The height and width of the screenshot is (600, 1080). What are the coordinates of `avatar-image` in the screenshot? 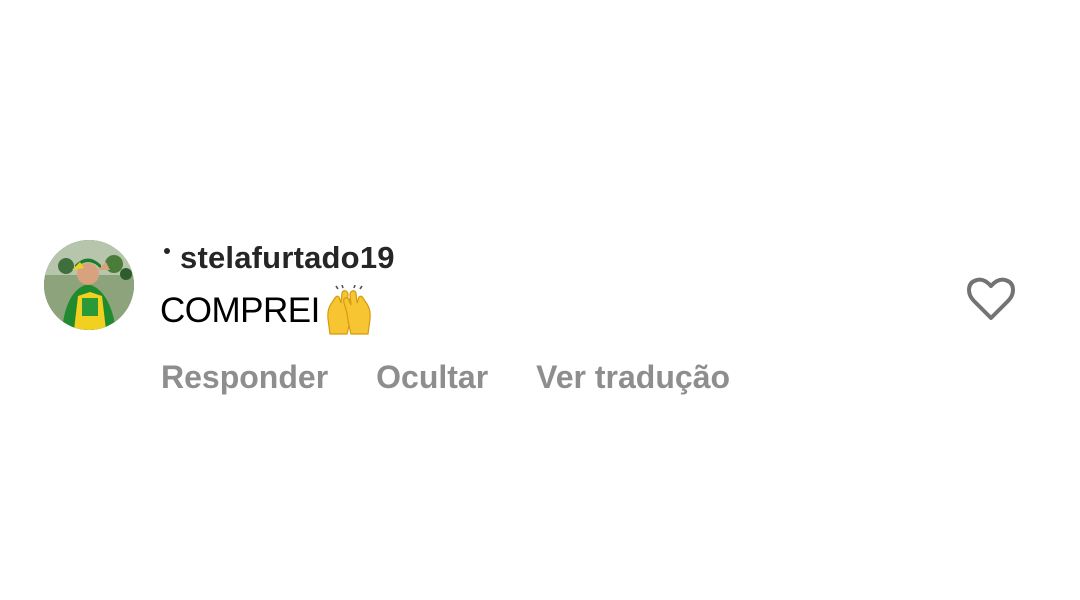 It's located at (89, 285).